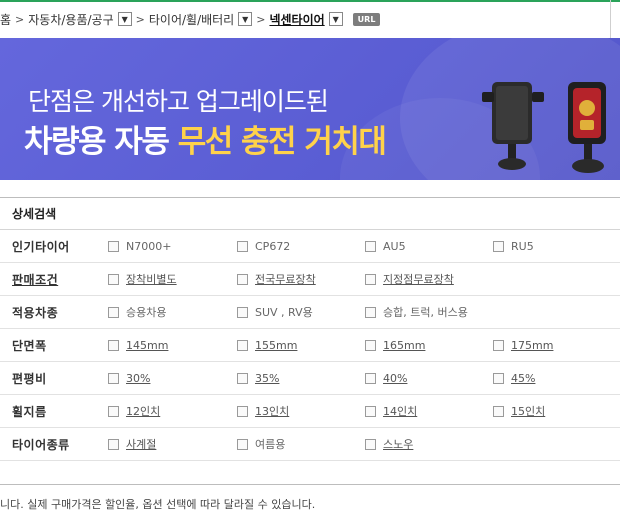 This screenshot has width=620, height=522. What do you see at coordinates (267, 378) in the screenshot?
I see `filter-option-label: 35%` at bounding box center [267, 378].